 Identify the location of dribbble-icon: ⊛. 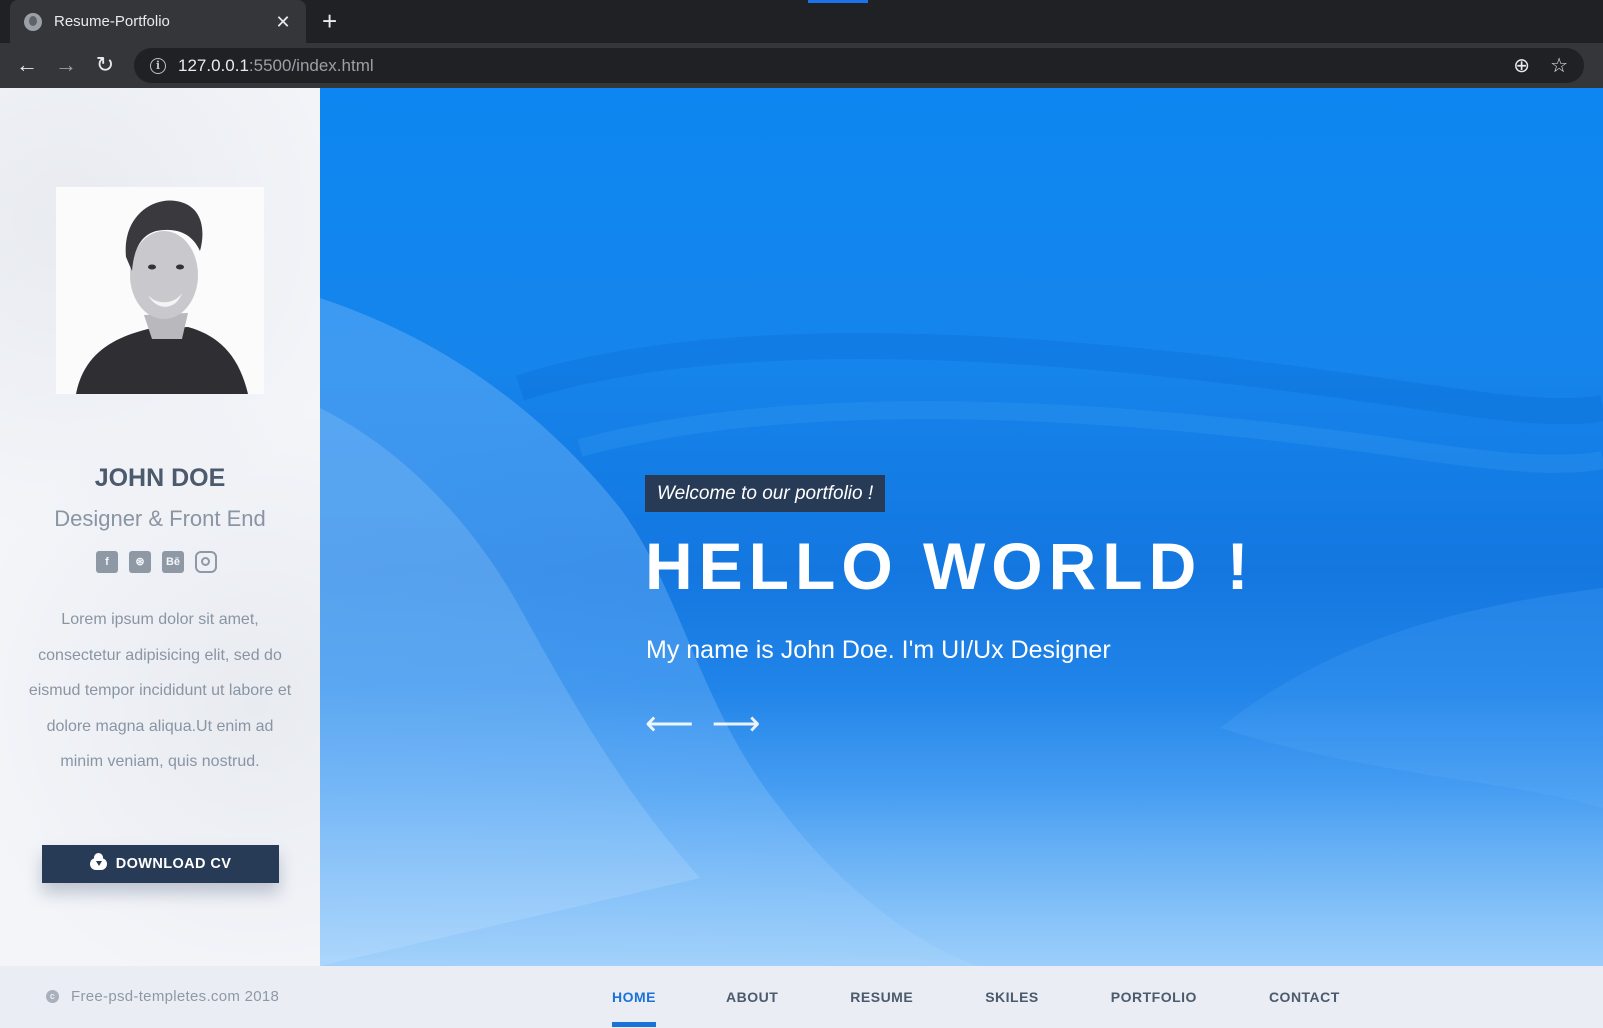
(140, 562).